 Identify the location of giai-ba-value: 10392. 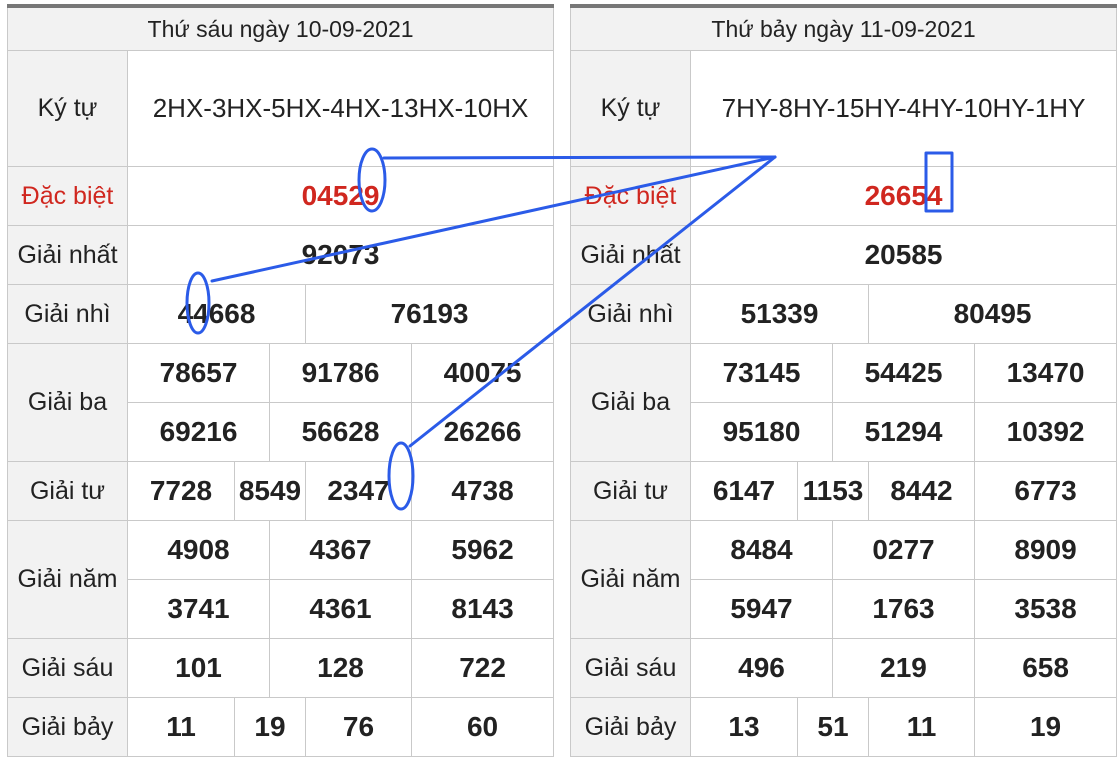
(1045, 432).